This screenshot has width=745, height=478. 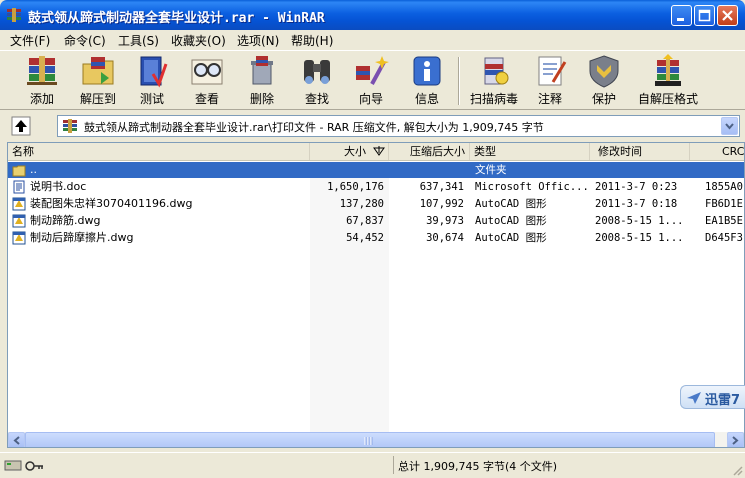 I want to click on virus-scan-label: 扫描病毒, so click(x=493, y=99).